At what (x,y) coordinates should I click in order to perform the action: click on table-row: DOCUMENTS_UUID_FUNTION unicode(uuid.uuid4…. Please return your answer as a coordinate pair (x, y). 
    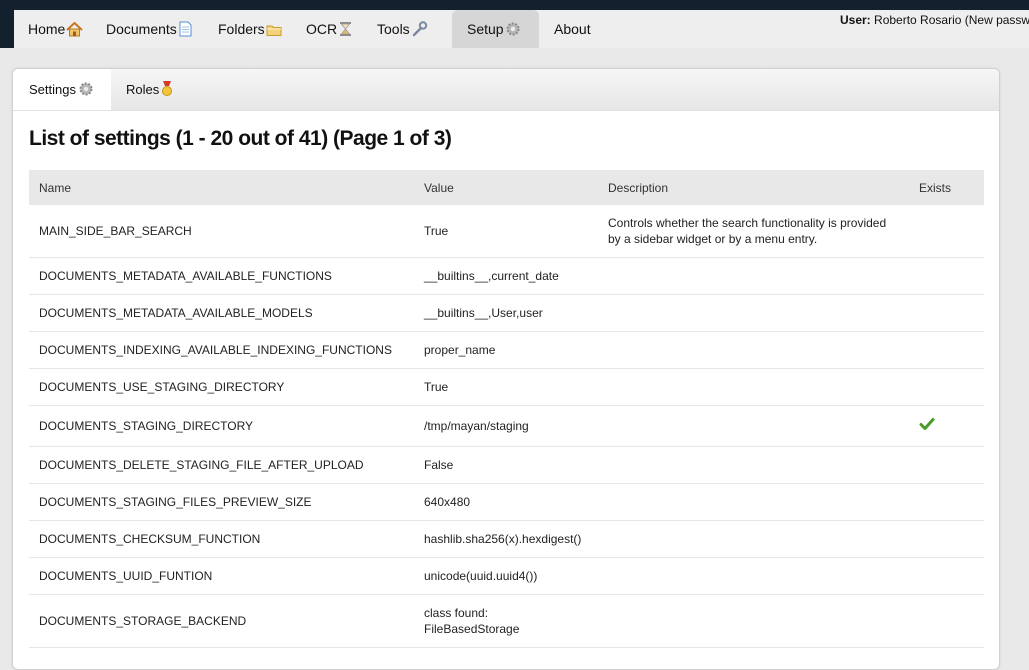
    Looking at the image, I should click on (506, 576).